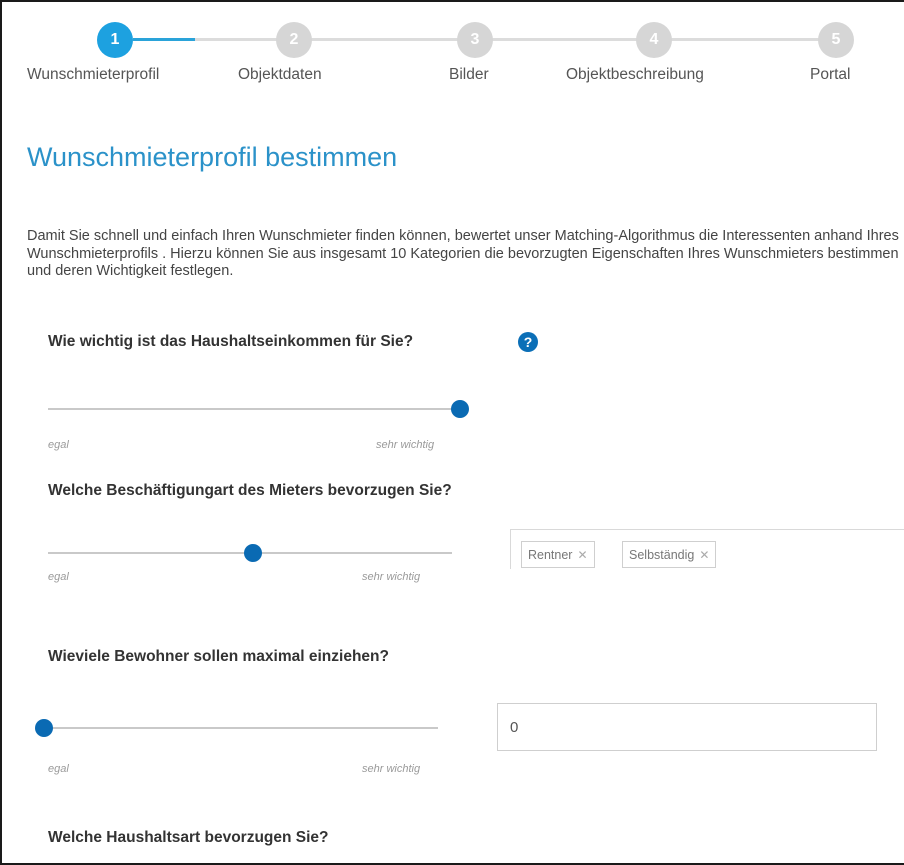 This screenshot has width=904, height=865. I want to click on step-1-label: Wunschmieterprofil, so click(93, 75).